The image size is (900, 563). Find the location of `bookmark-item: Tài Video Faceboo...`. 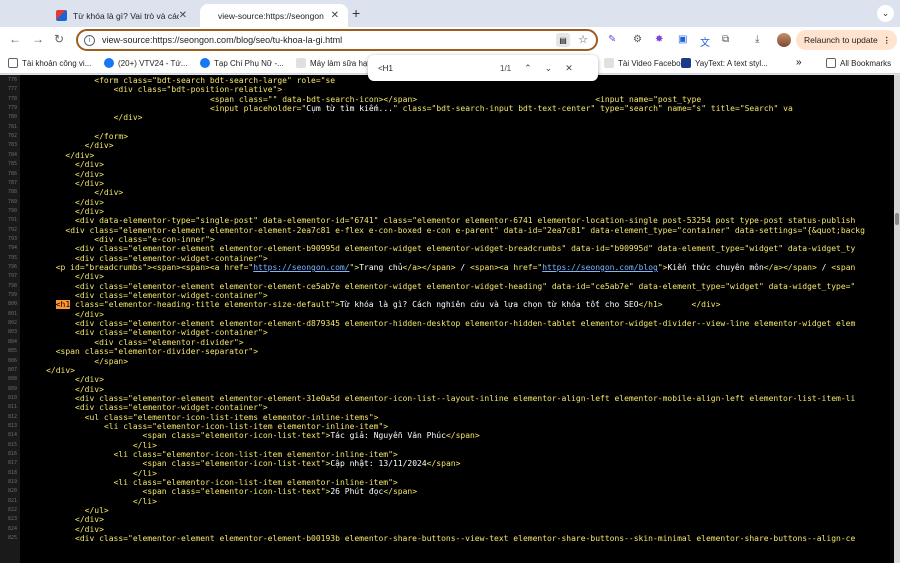

bookmark-item: Tài Video Faceboo... is located at coordinates (648, 63).